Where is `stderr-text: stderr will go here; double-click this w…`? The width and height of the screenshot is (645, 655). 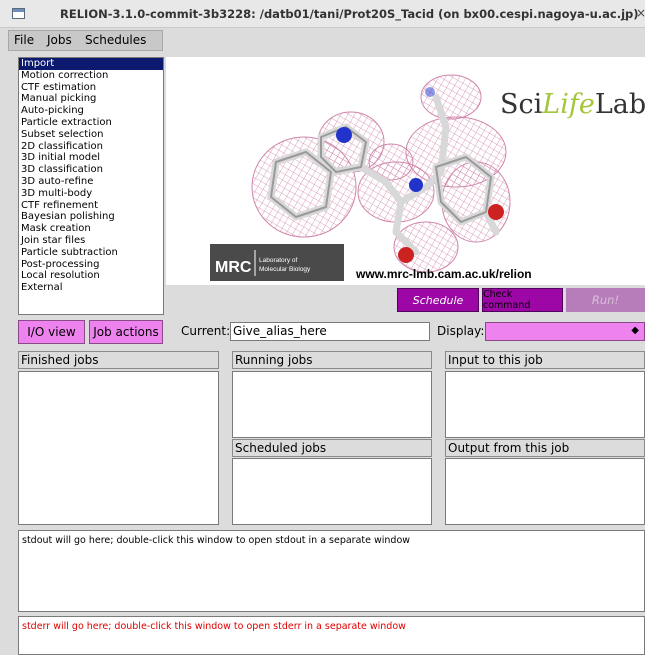 stderr-text: stderr will go here; double-click this w… is located at coordinates (214, 626).